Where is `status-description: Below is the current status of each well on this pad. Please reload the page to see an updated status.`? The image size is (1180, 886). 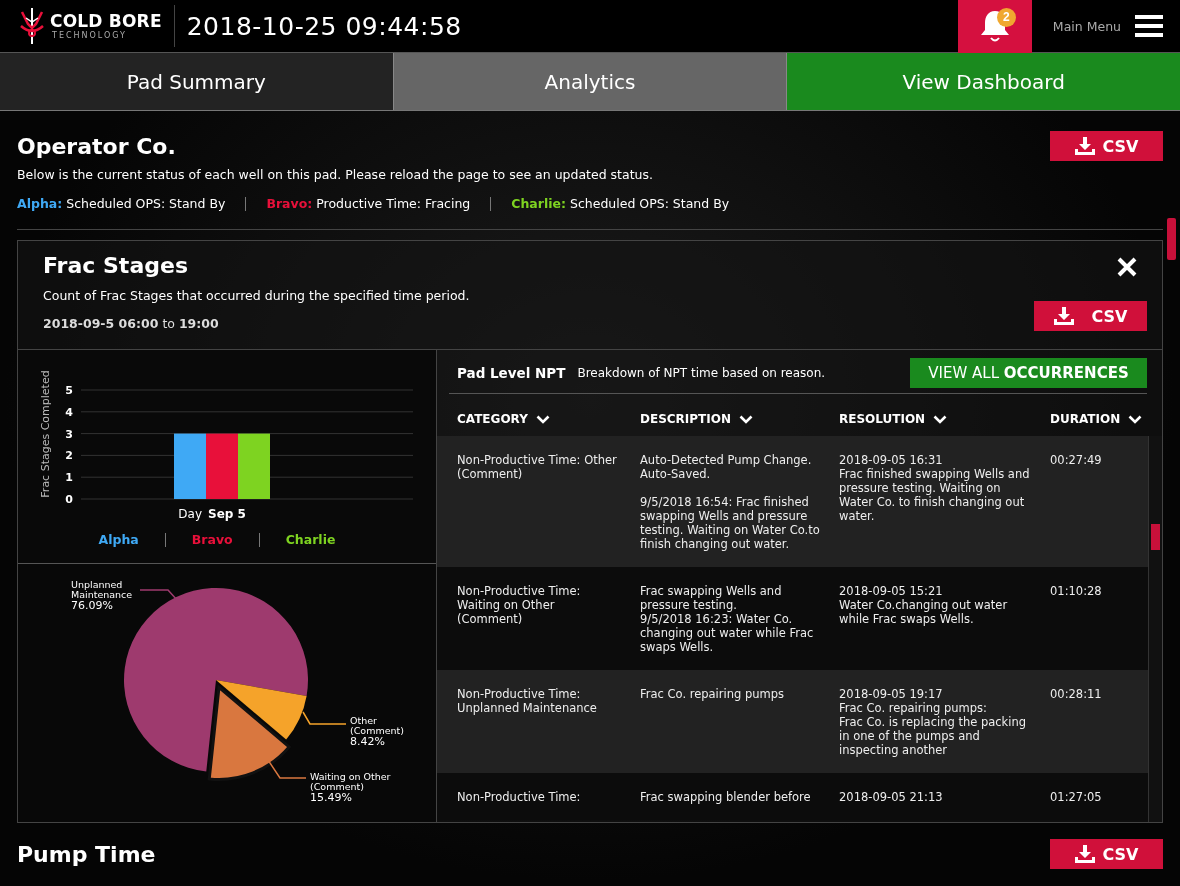 status-description: Below is the current status of each well on this pad. Please reload the page to see an updated status. is located at coordinates (335, 174).